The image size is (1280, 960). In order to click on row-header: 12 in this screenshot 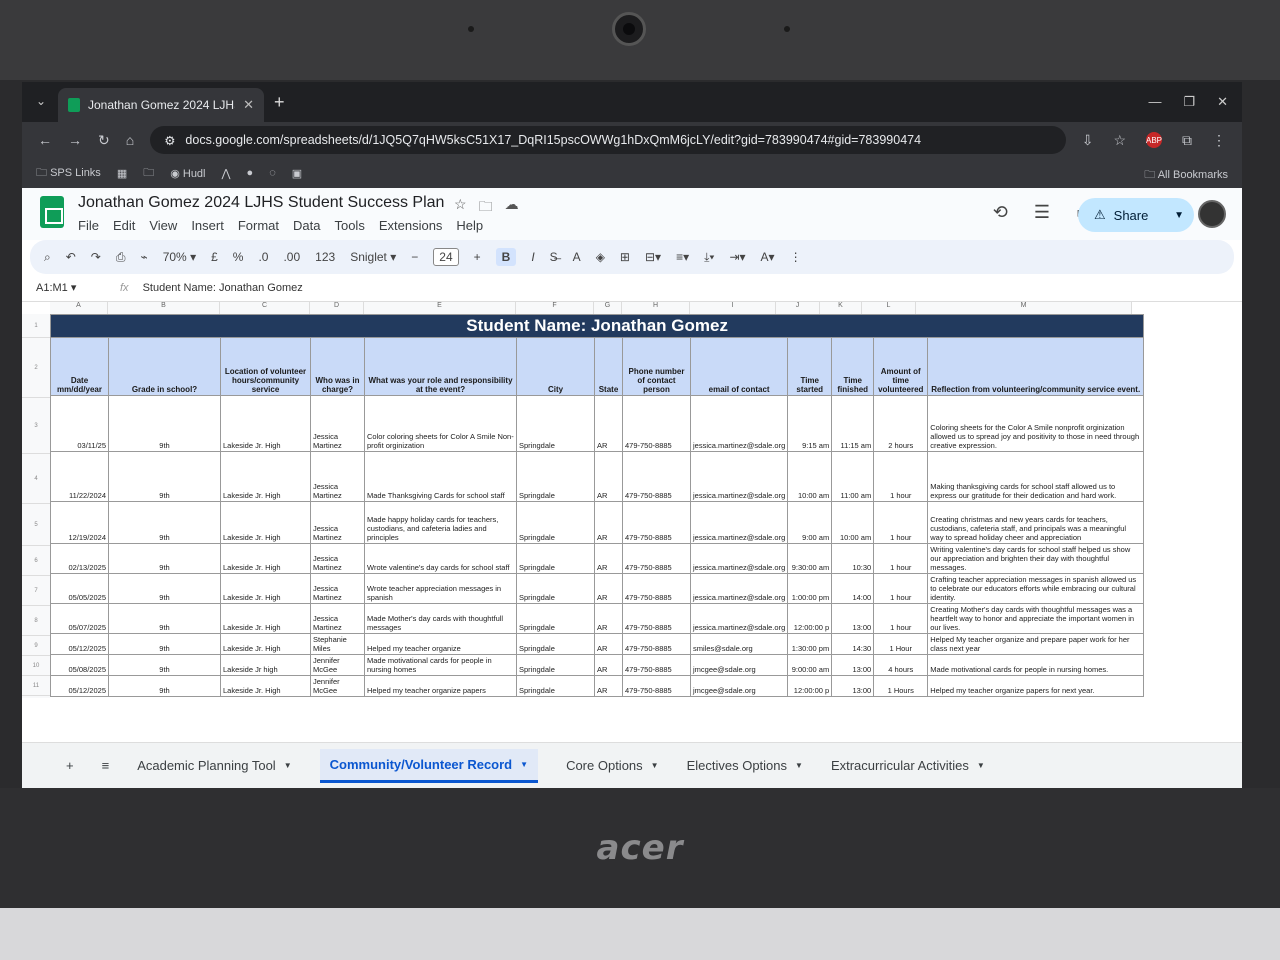, I will do `click(36, 697)`.